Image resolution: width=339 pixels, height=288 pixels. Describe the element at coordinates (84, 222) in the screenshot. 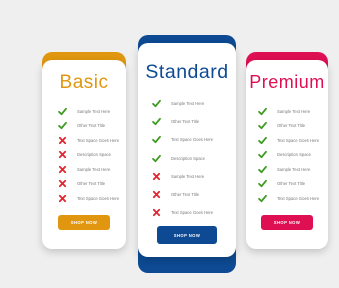

I see `basic-shop-now-button: SHOP NOW` at that location.